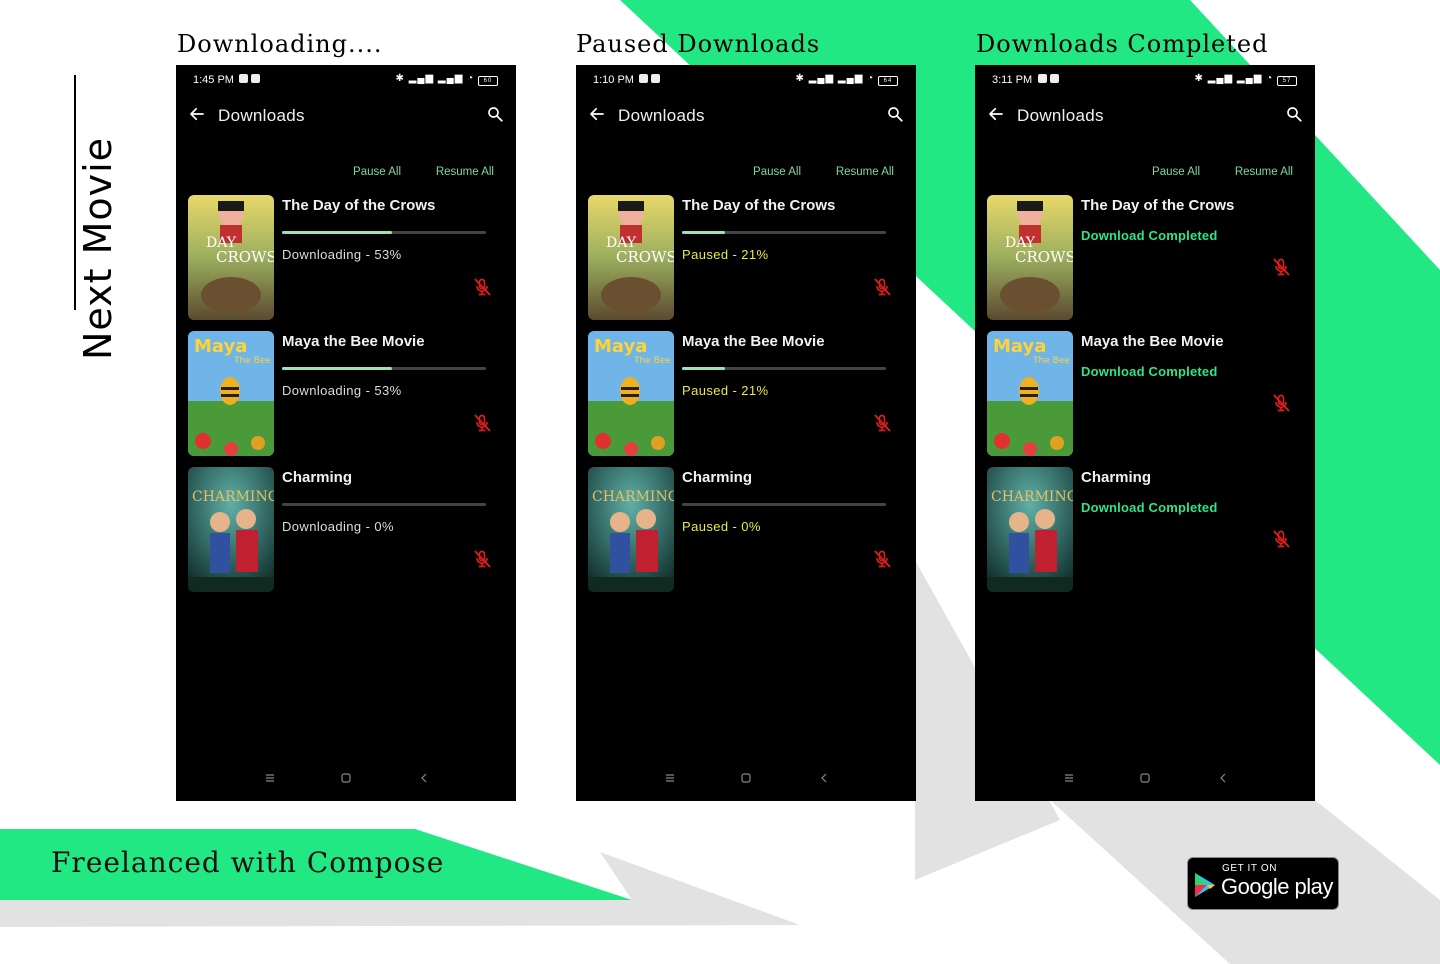  I want to click on download-item: CHARMING Charming Download Completed, so click(1145, 530).